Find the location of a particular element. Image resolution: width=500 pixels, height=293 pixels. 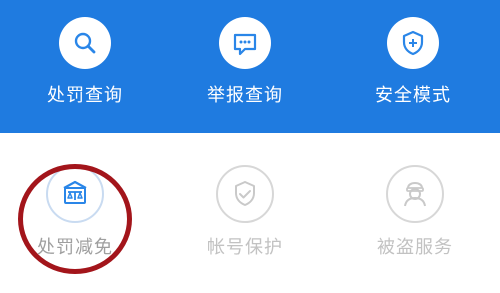

penalty-query-label: 处罚查询 is located at coordinates (85, 95).